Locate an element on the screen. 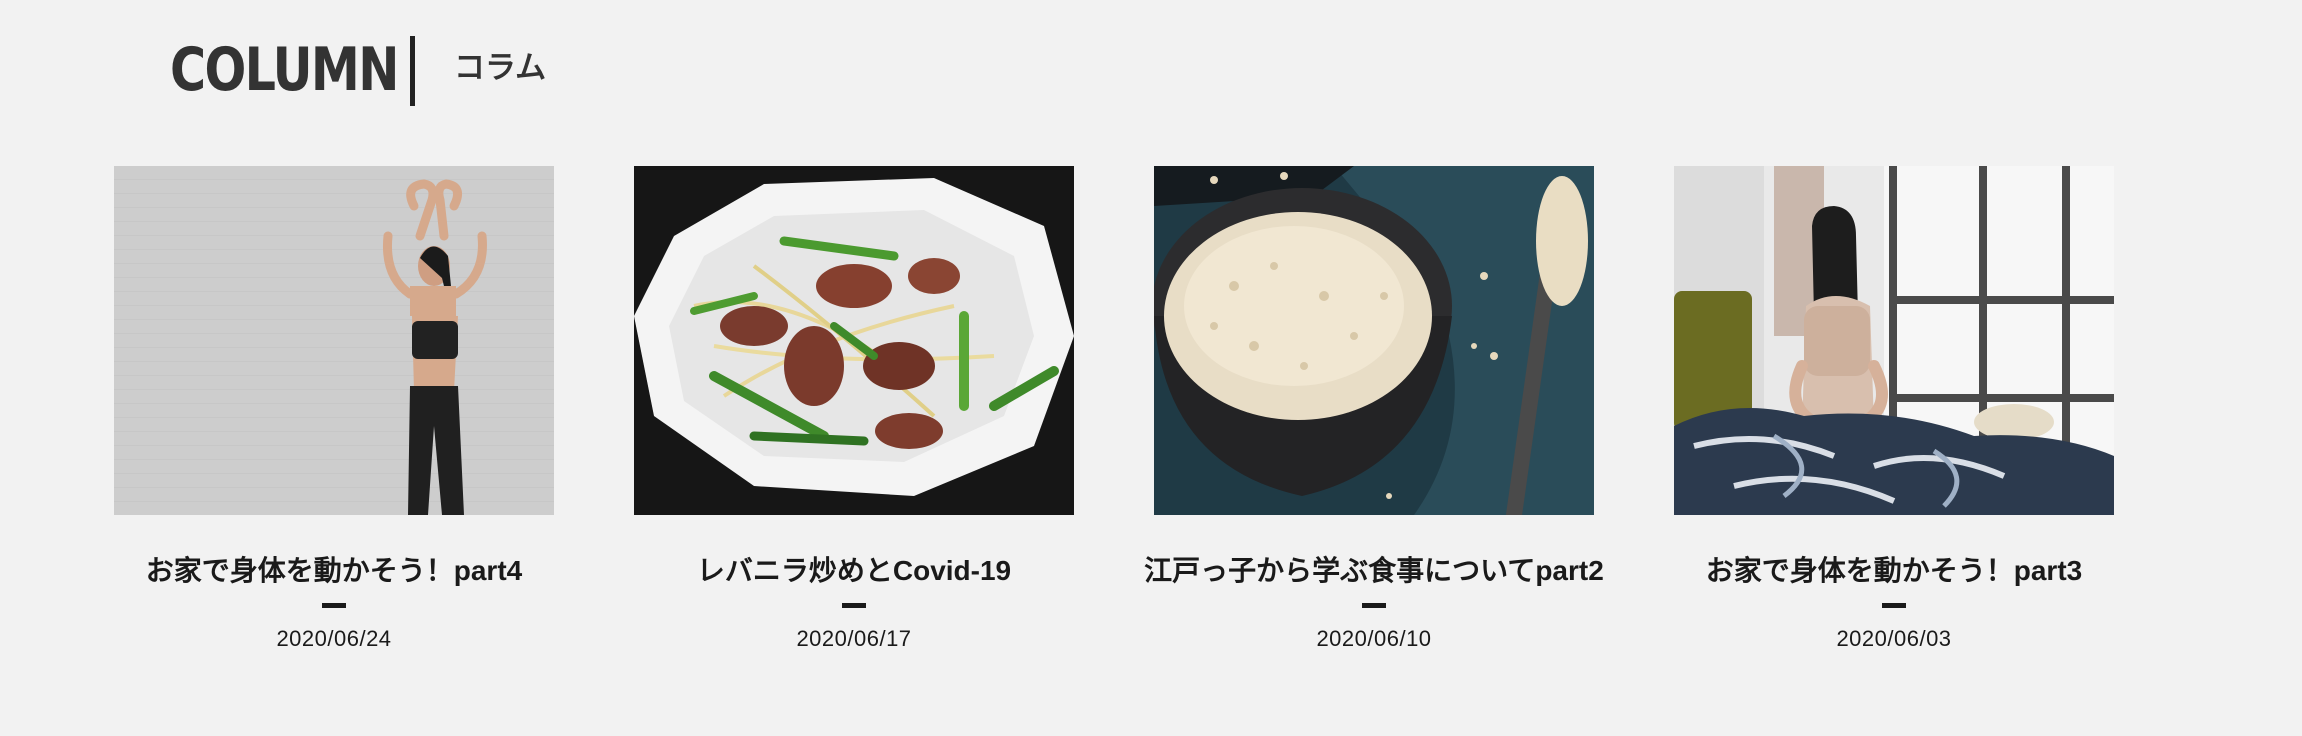 The image size is (2302, 736). article-title: 江戸っ子から学ぶ食事についてpart2 is located at coordinates (1374, 571).